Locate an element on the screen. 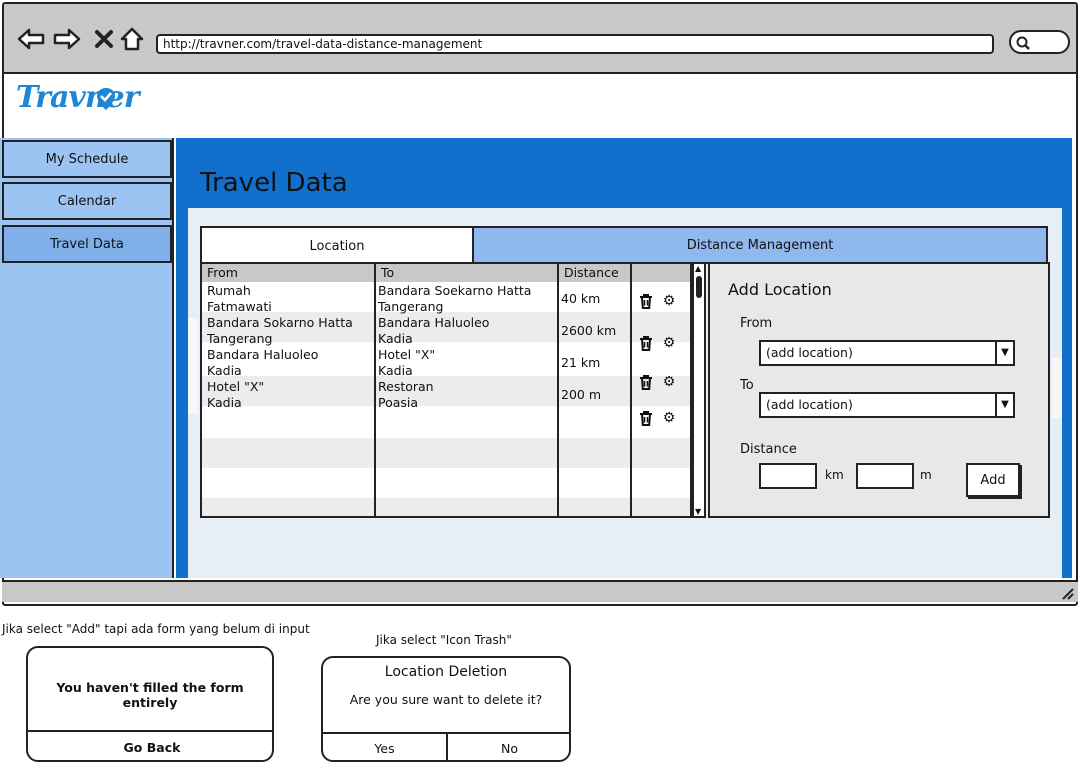  sidebar-item-label: My Schedule is located at coordinates (87, 159).